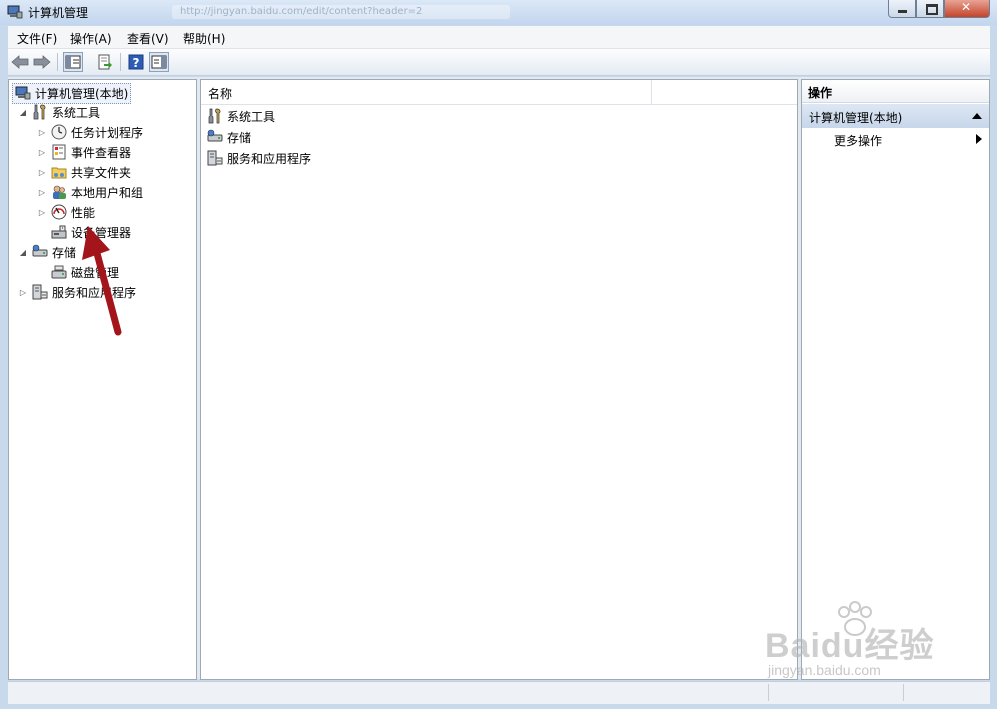 Image resolution: width=997 pixels, height=709 pixels. I want to click on actions-title: 操作, so click(820, 93).